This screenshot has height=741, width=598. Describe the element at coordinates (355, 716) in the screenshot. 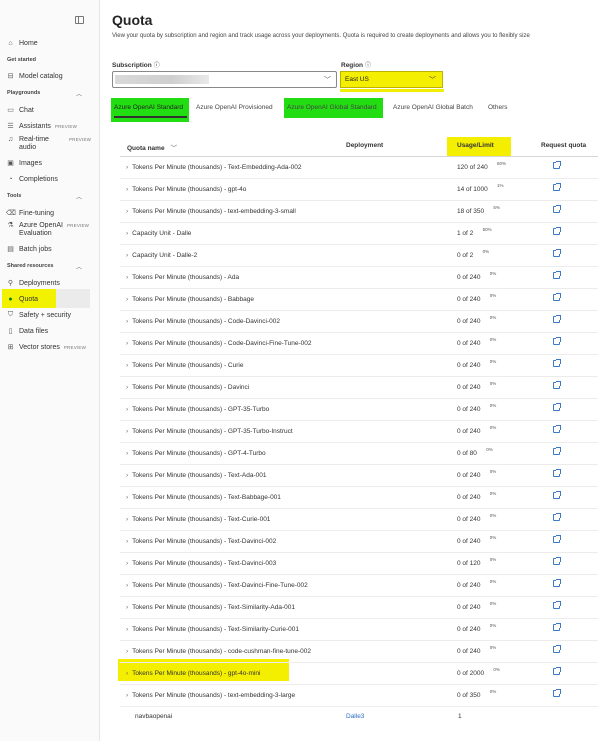

I see `deployment-link: Dalle3` at that location.